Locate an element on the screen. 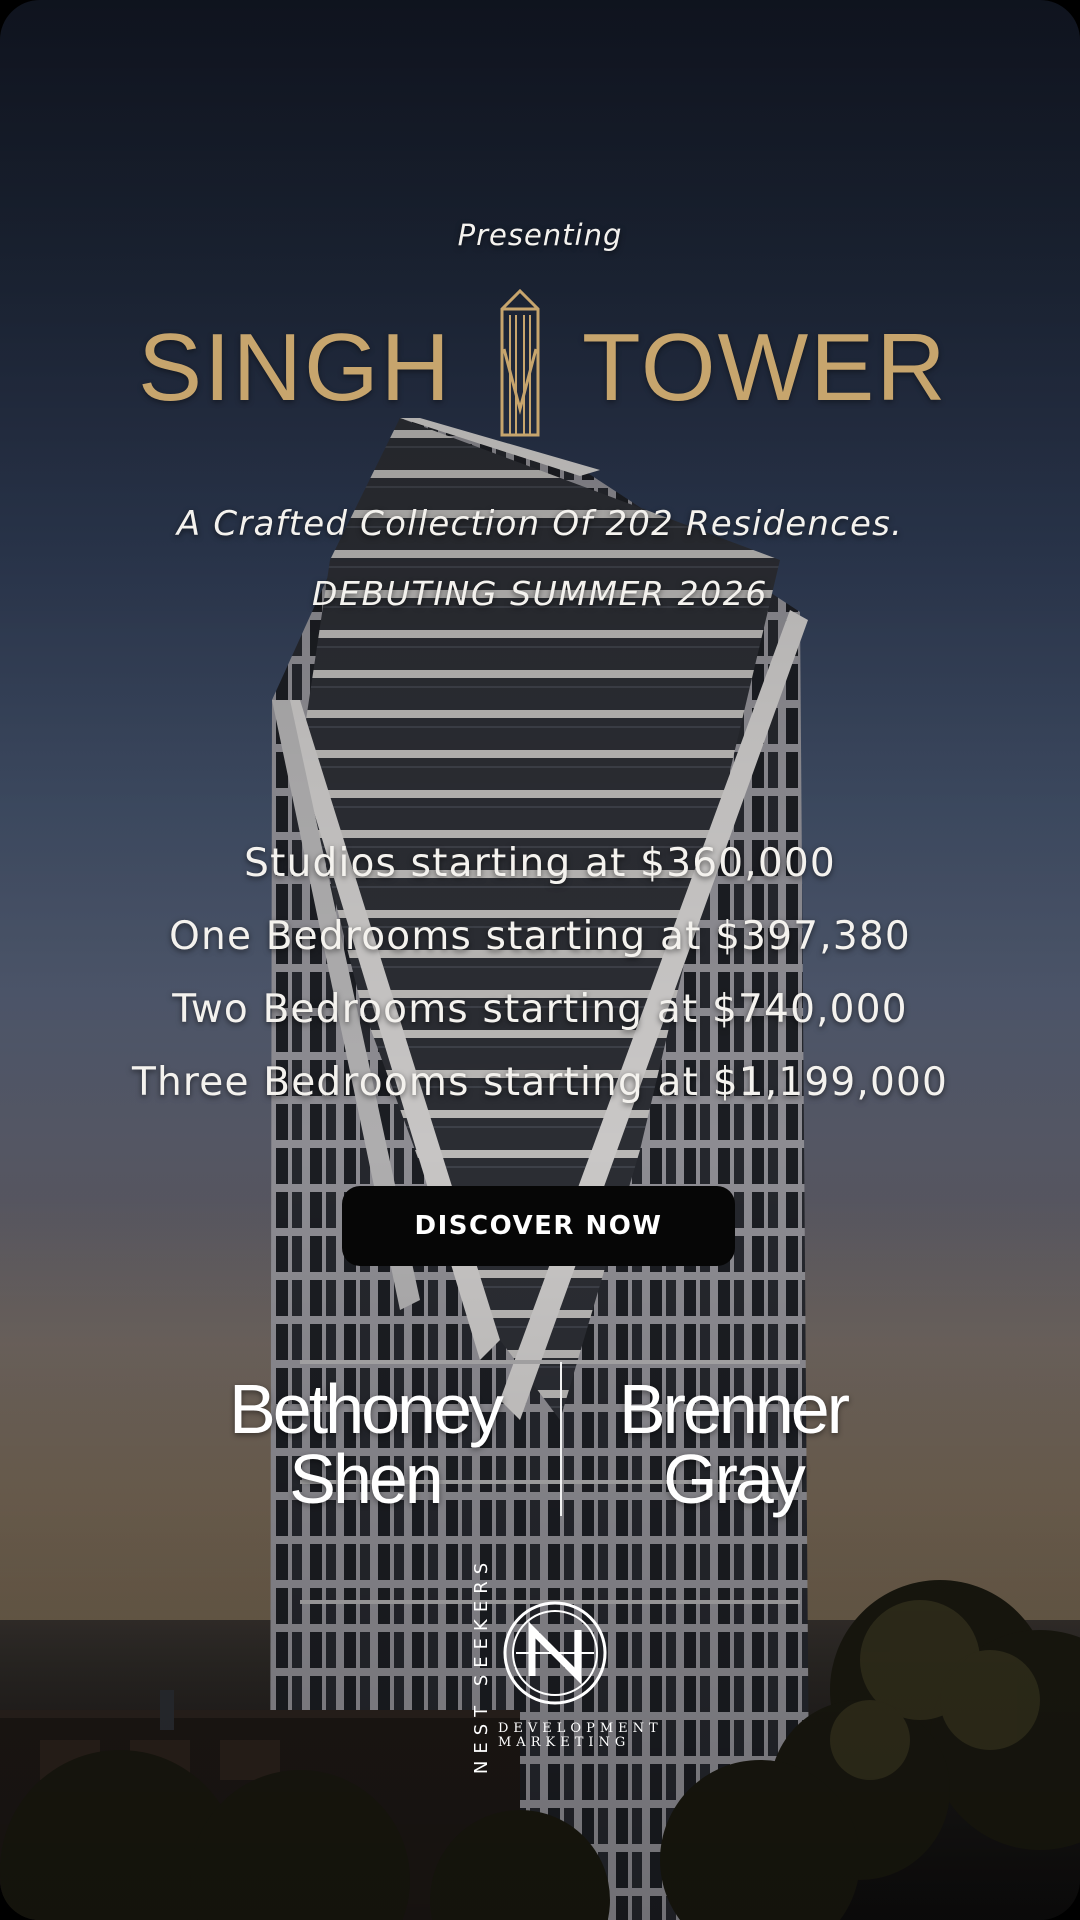  price-three-bedroom: Three Bedrooms starting at $1,199,000 is located at coordinates (540, 1082).